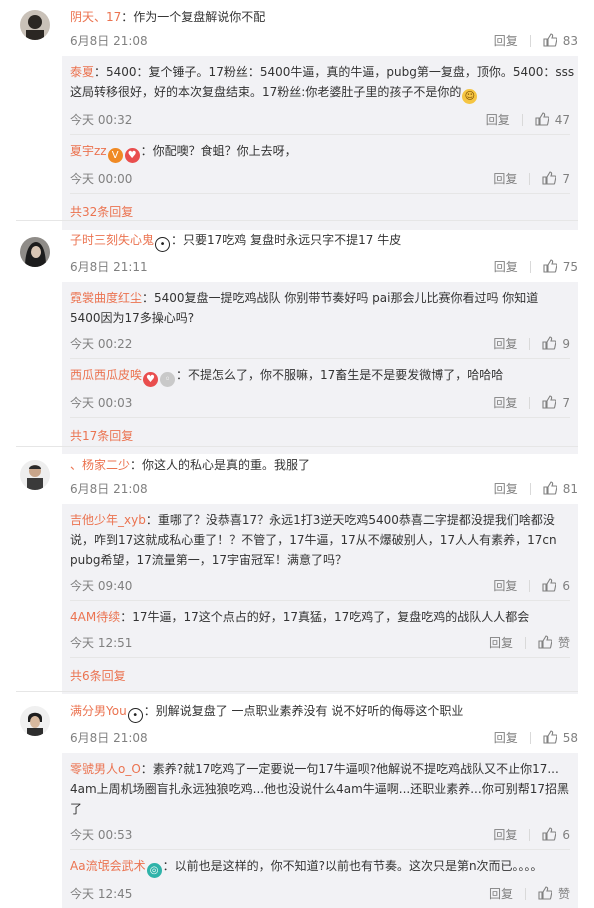  Describe the element at coordinates (132, 318) in the screenshot. I see `reply-text: 5400因为17多操心吗?` at that location.